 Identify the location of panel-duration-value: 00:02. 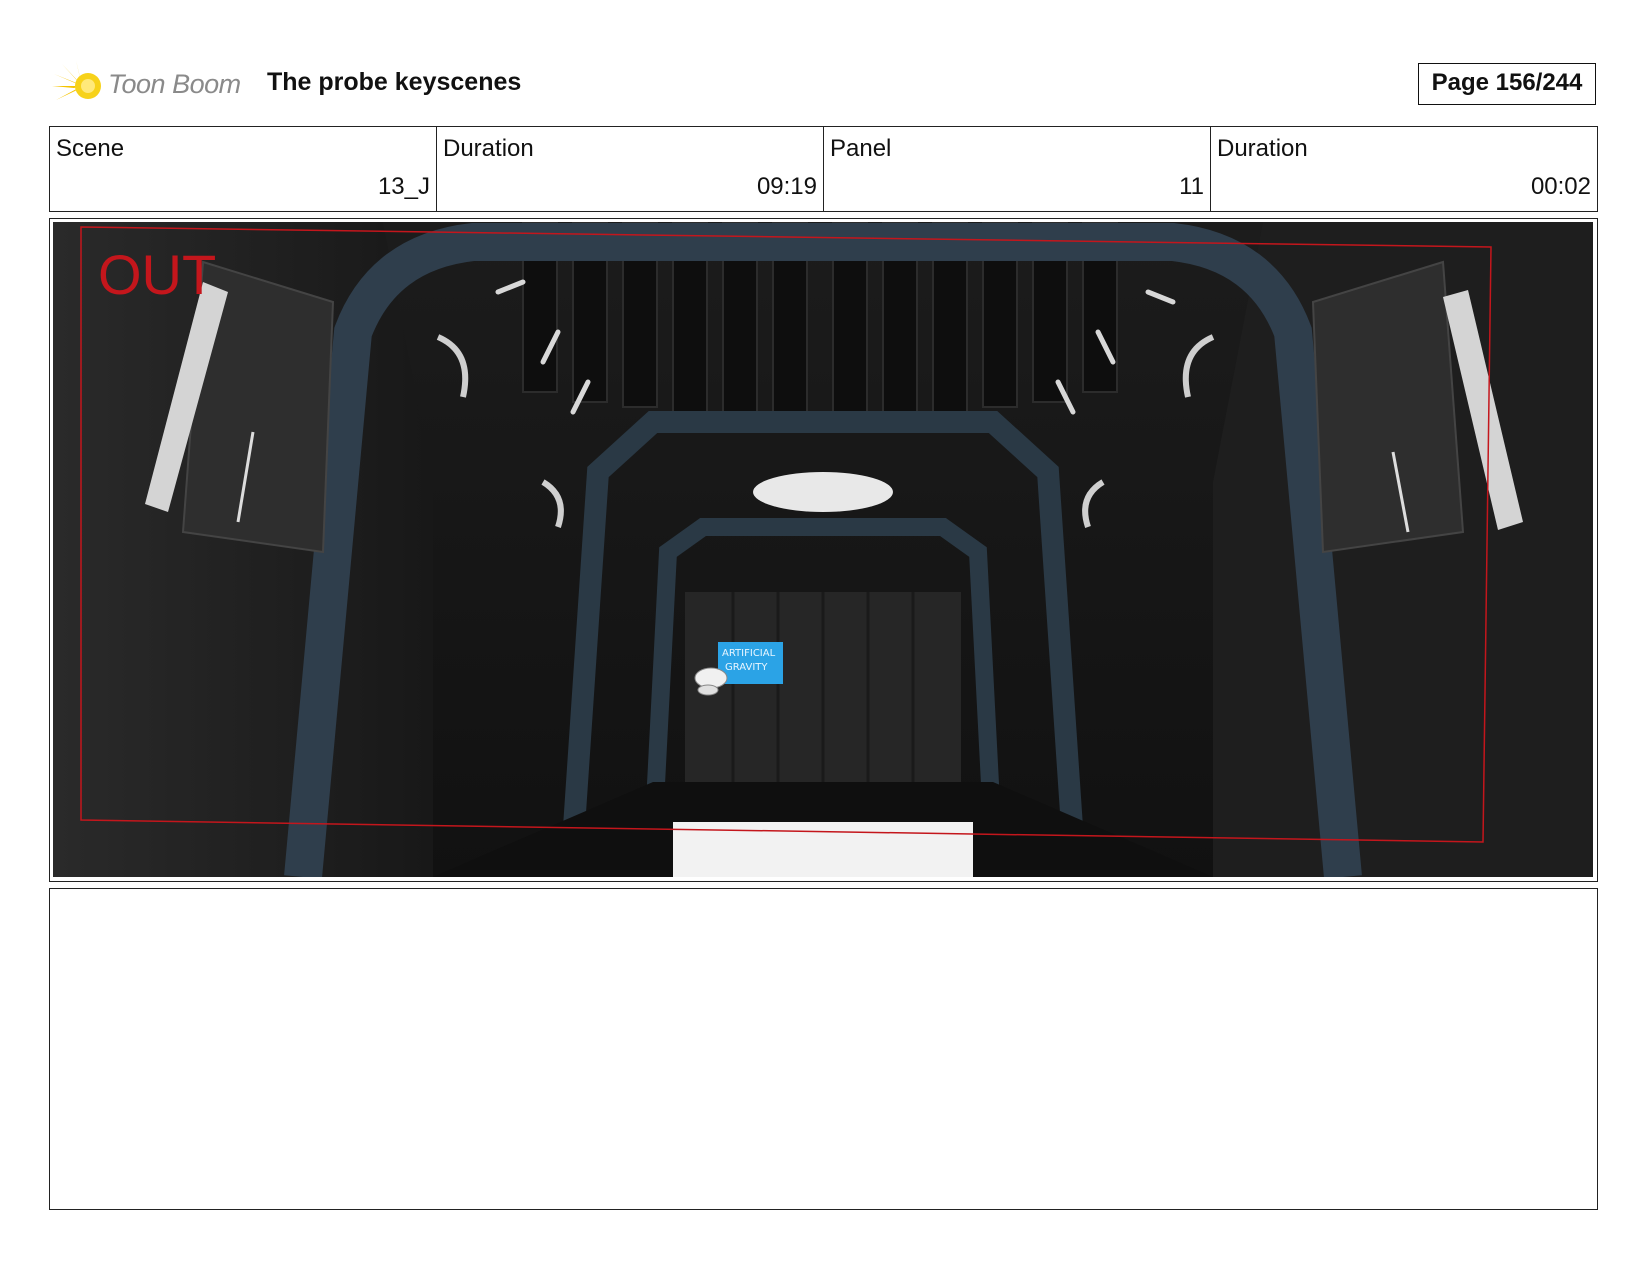
(1560, 186).